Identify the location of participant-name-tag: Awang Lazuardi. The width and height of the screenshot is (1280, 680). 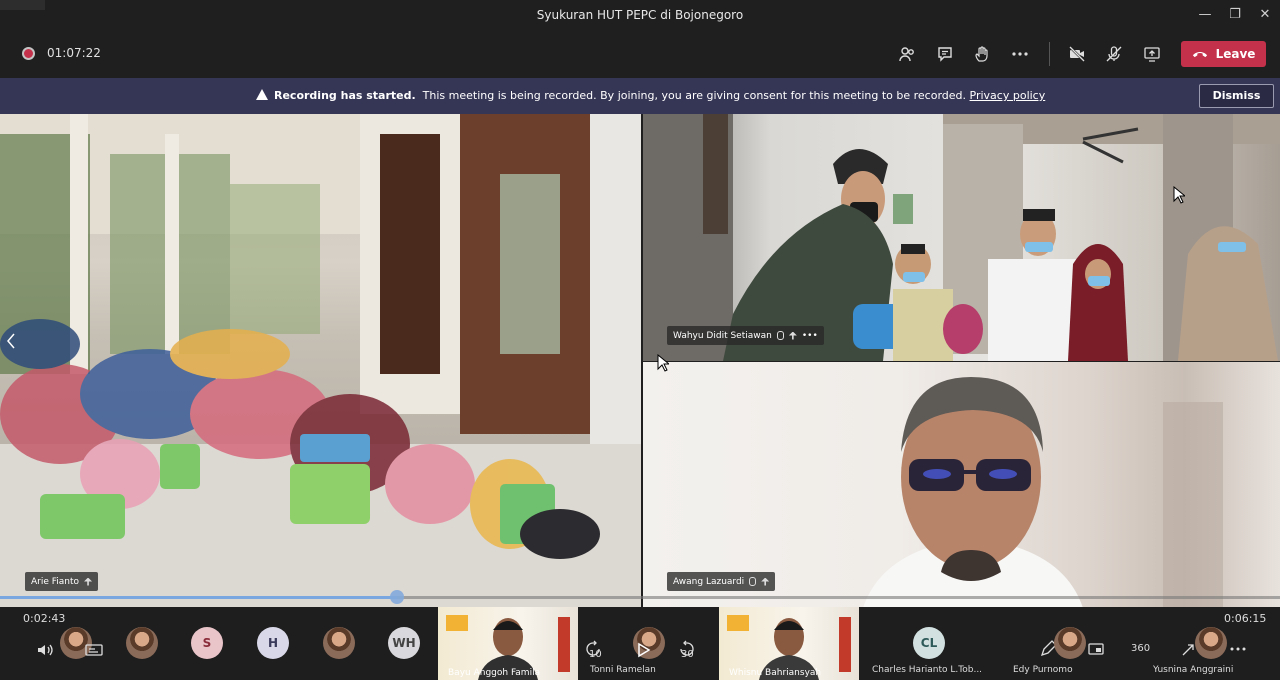
(721, 581).